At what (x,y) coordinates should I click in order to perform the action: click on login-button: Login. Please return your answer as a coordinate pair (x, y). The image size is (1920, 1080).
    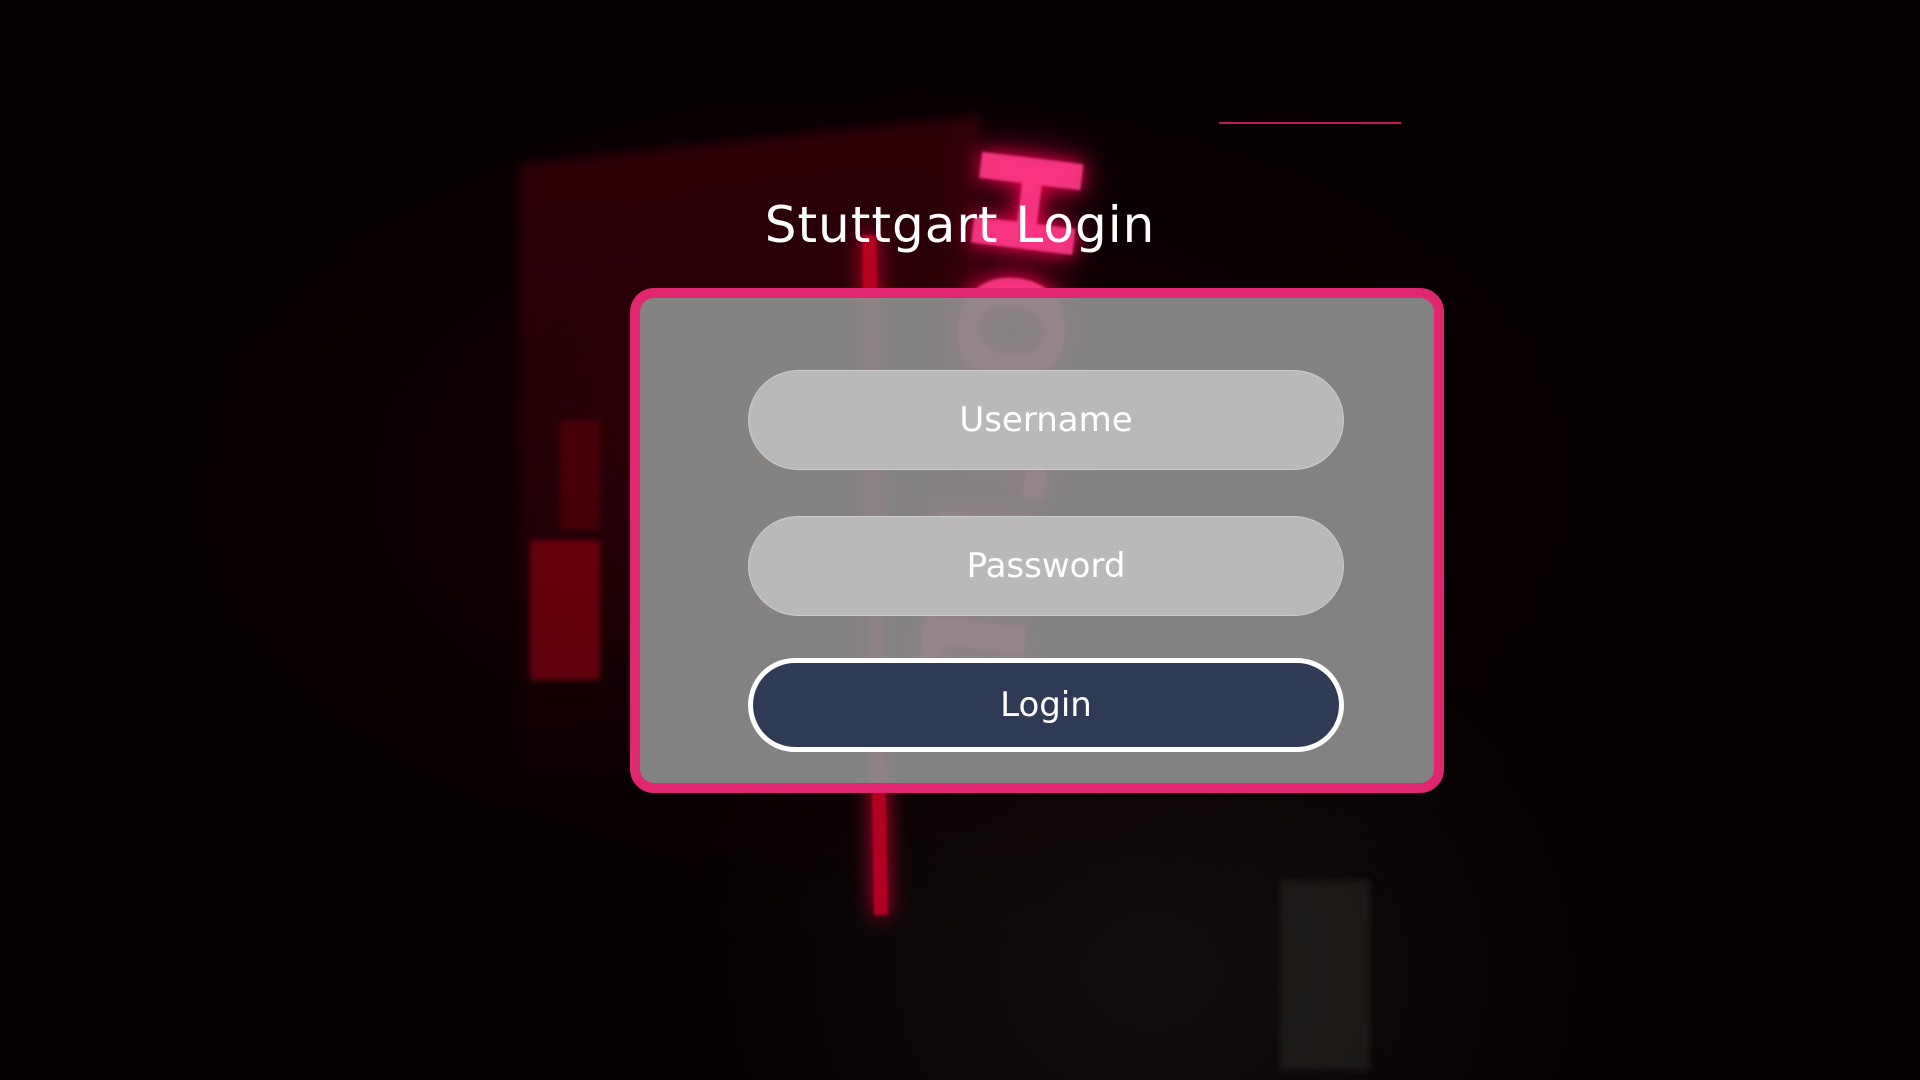
    Looking at the image, I should click on (1046, 705).